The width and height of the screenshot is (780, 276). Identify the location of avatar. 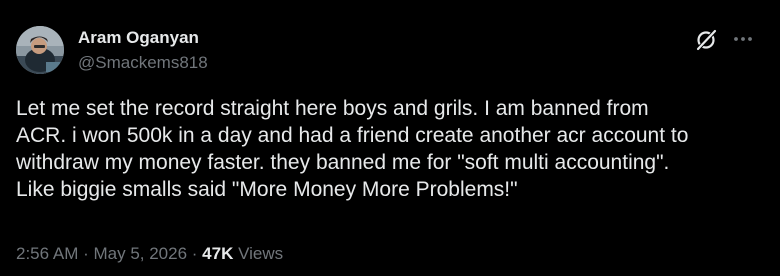
(40, 50).